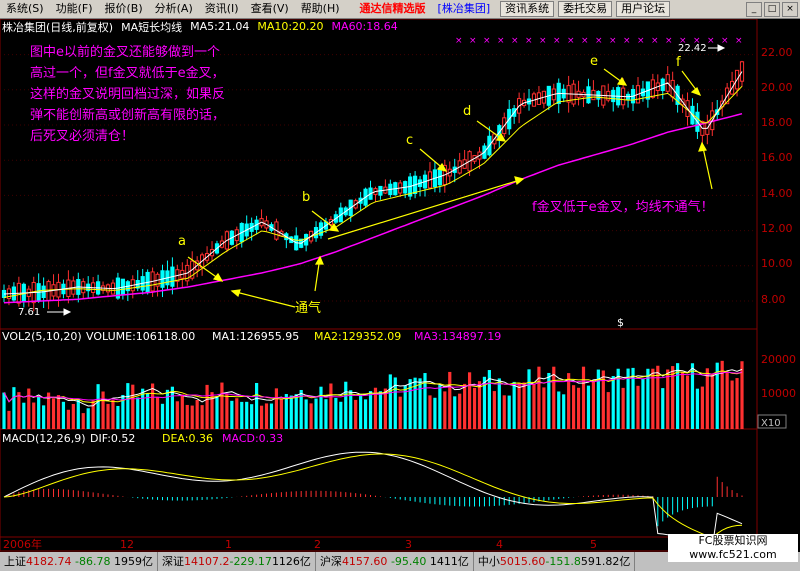 This screenshot has width=800, height=571. What do you see at coordinates (222, 9) in the screenshot?
I see `menu-info: 资讯(I)` at bounding box center [222, 9].